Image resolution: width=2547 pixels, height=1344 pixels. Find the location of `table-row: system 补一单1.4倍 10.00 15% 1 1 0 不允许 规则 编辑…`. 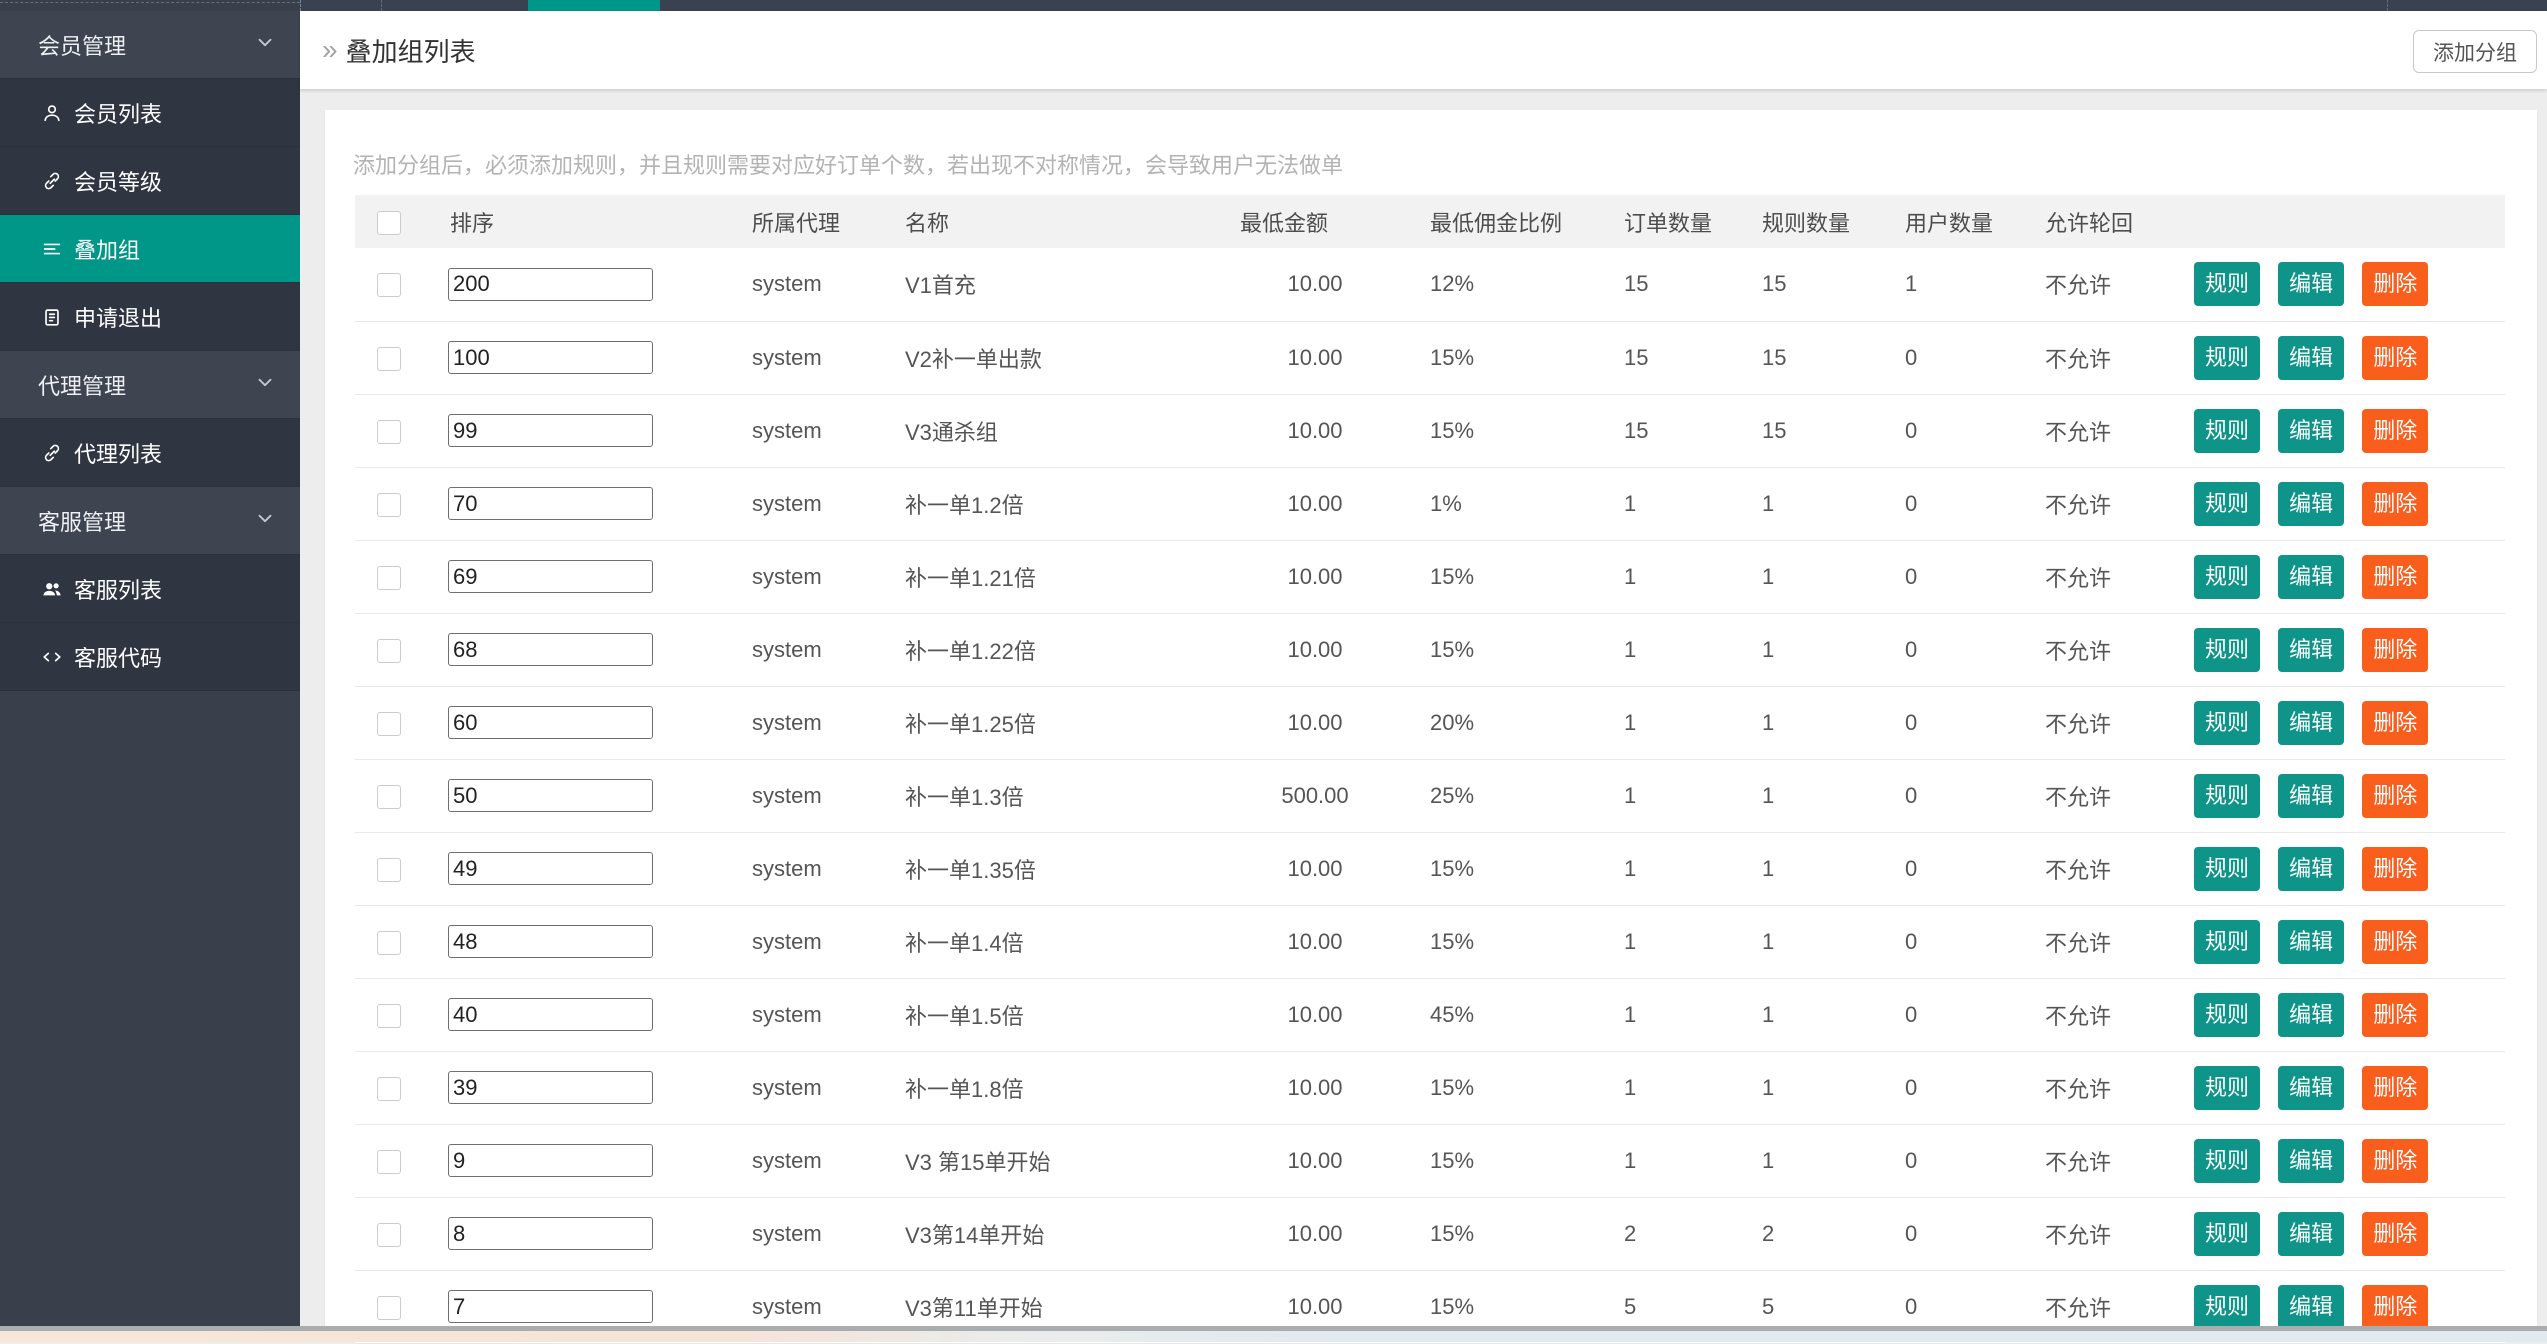

table-row: system 补一单1.4倍 10.00 15% 1 1 0 不允许 规则 编辑… is located at coordinates (1430, 941).